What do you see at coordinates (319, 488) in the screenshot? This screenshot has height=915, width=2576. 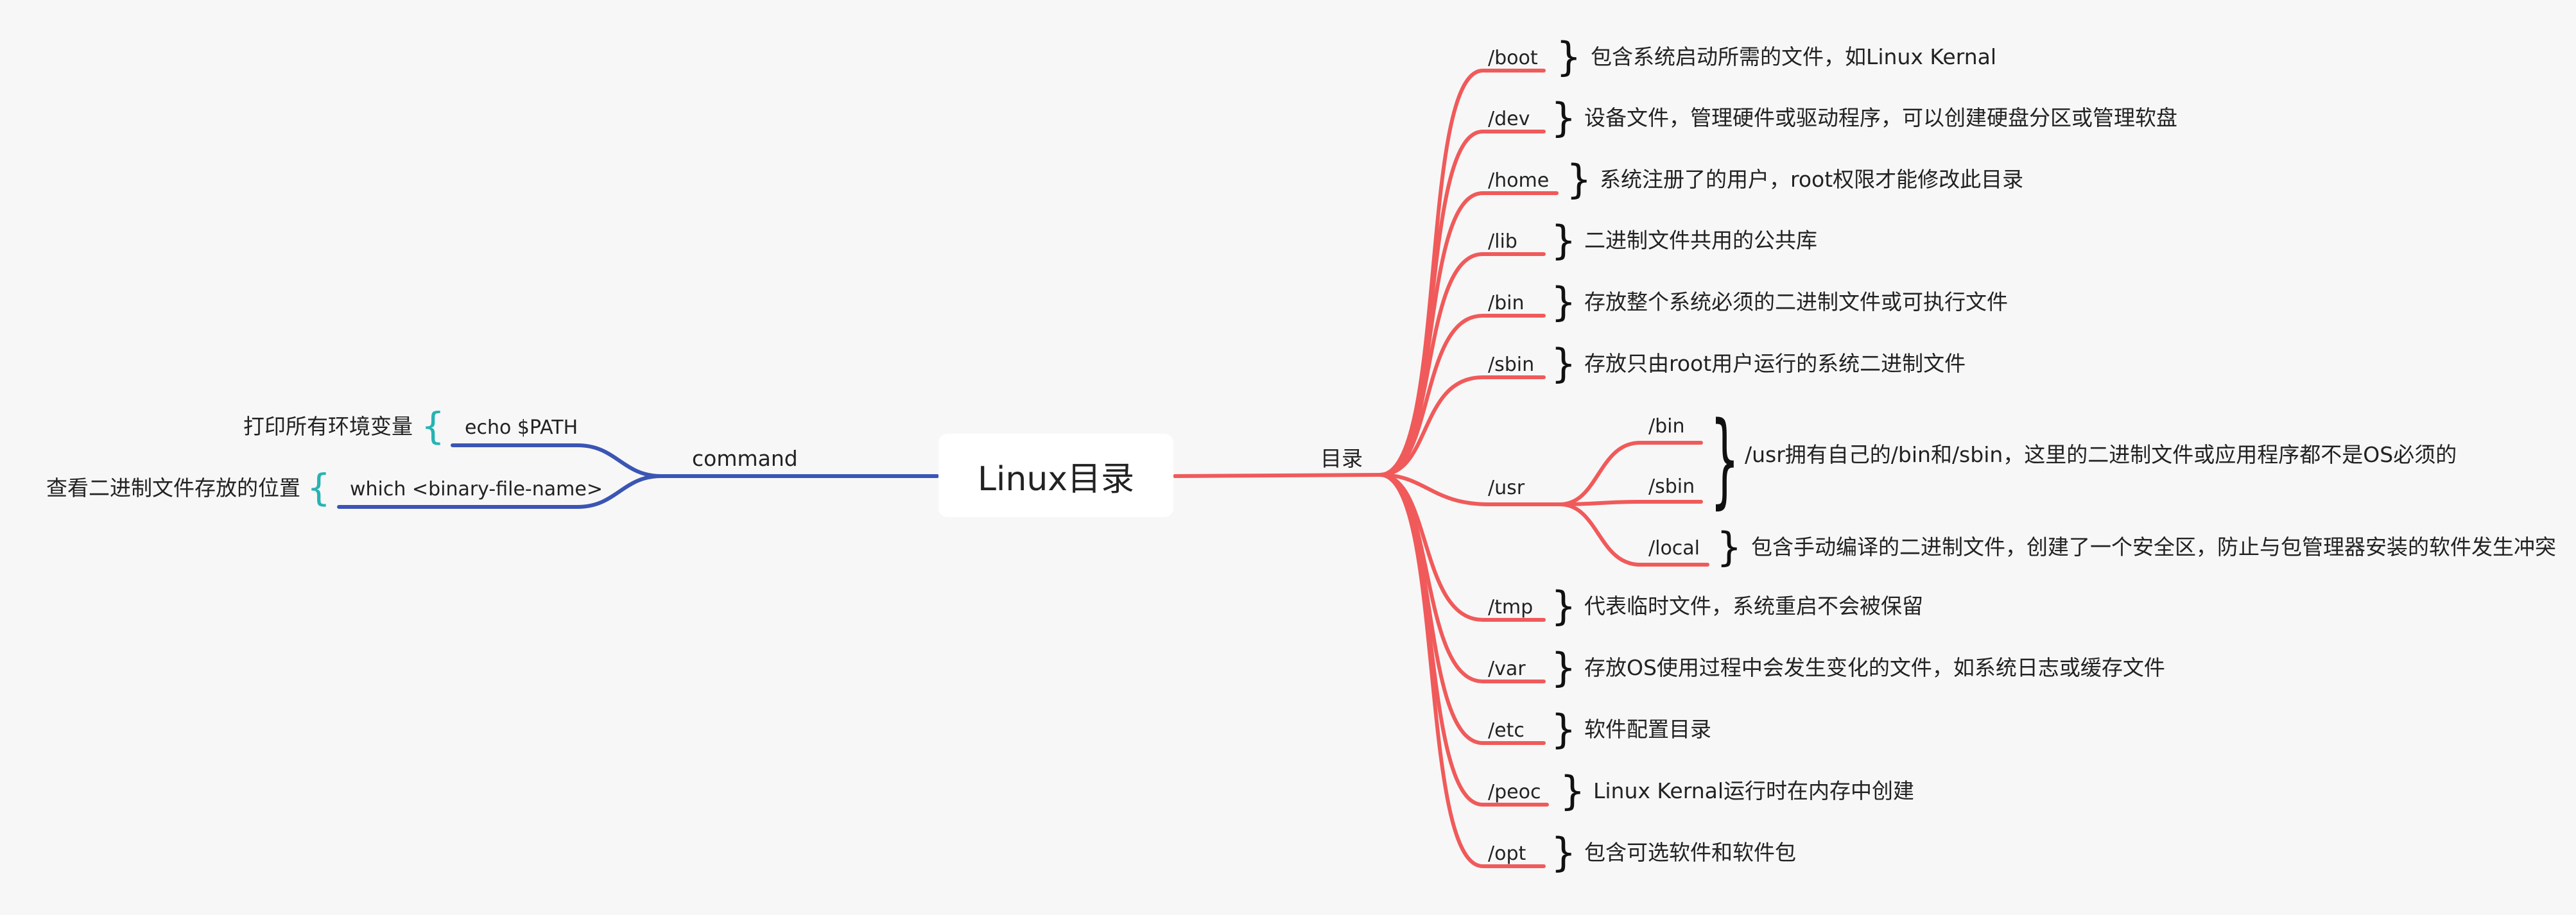 I see `brace-which: {` at bounding box center [319, 488].